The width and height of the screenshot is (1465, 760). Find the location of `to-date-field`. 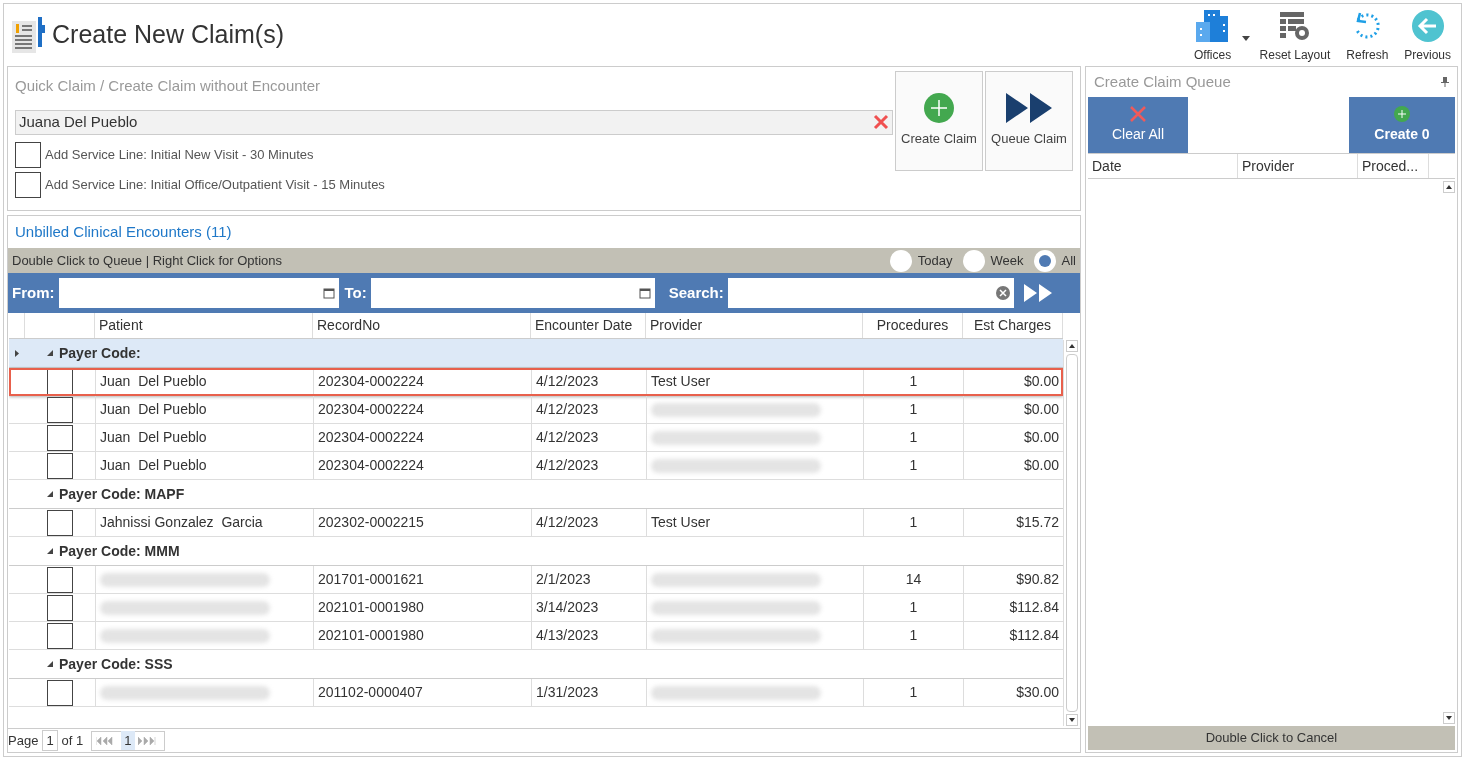

to-date-field is located at coordinates (512, 293).